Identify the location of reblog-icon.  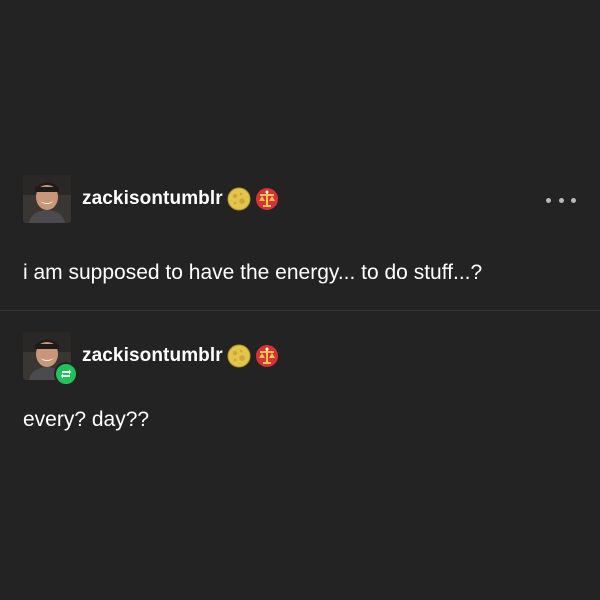
(66, 374).